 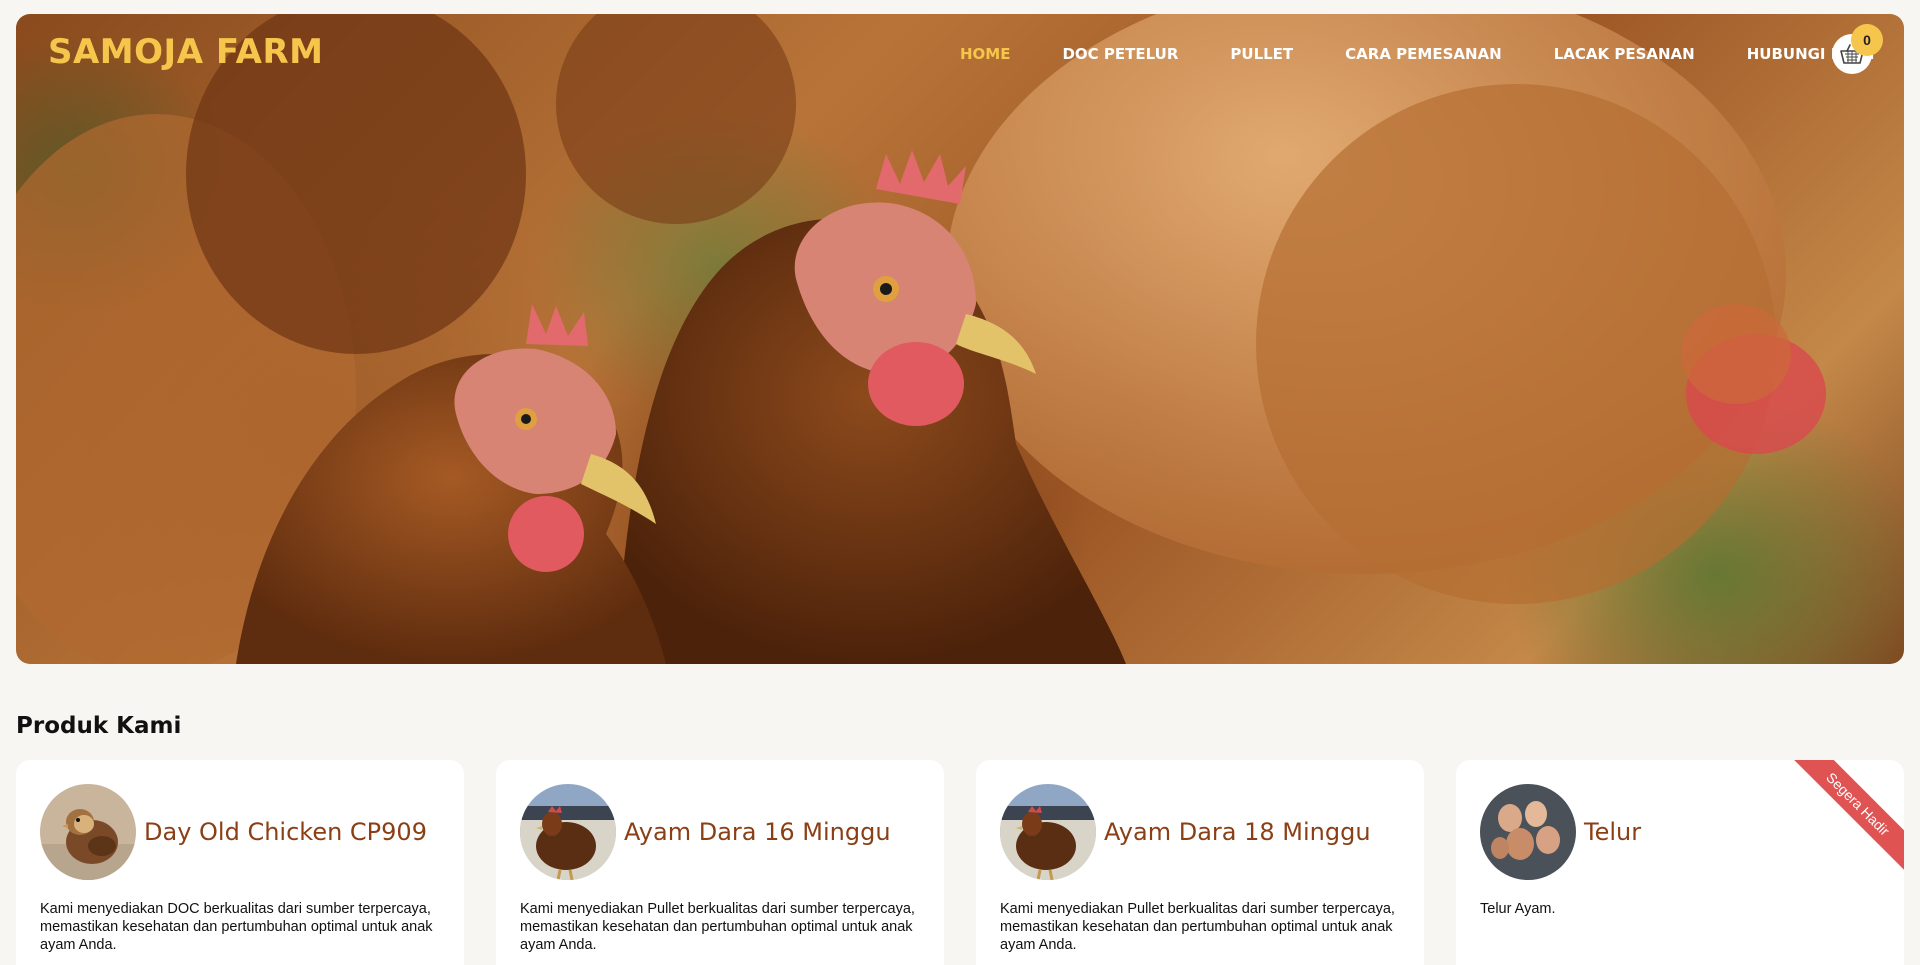 I want to click on product-title: Telur, so click(x=1613, y=832).